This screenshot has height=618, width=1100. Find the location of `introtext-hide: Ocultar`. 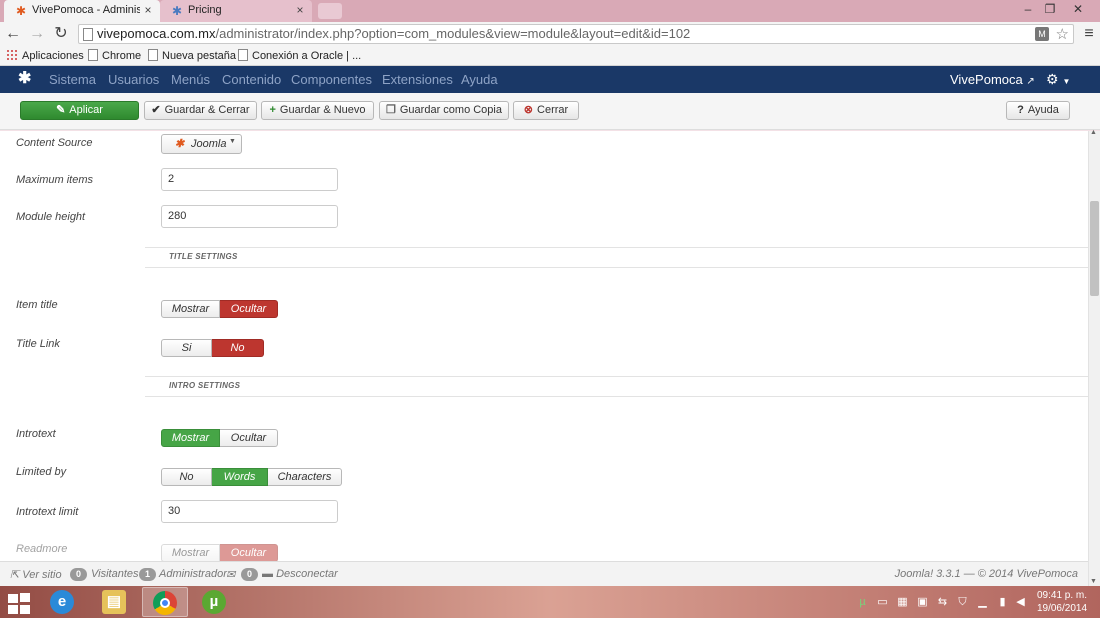

introtext-hide: Ocultar is located at coordinates (249, 438).